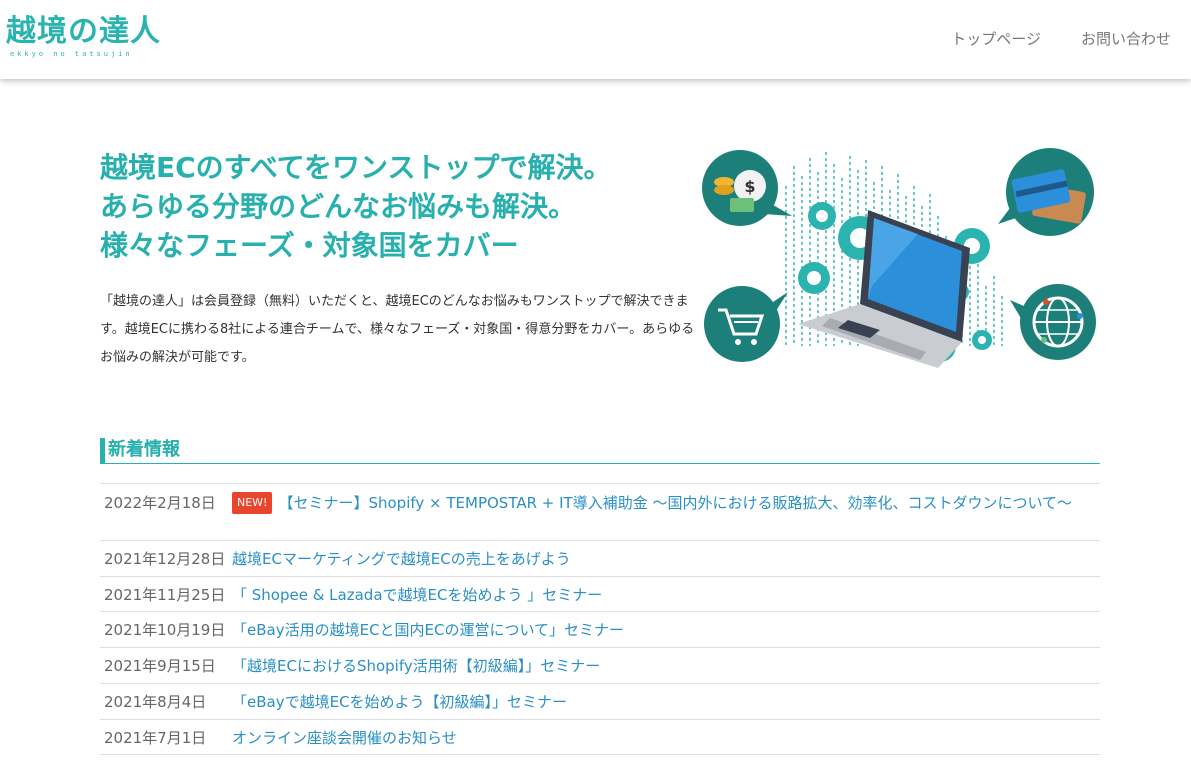 The width and height of the screenshot is (1191, 762). Describe the element at coordinates (1061, 38) in the screenshot. I see `main-nav: トップページ お問い合わせ` at that location.